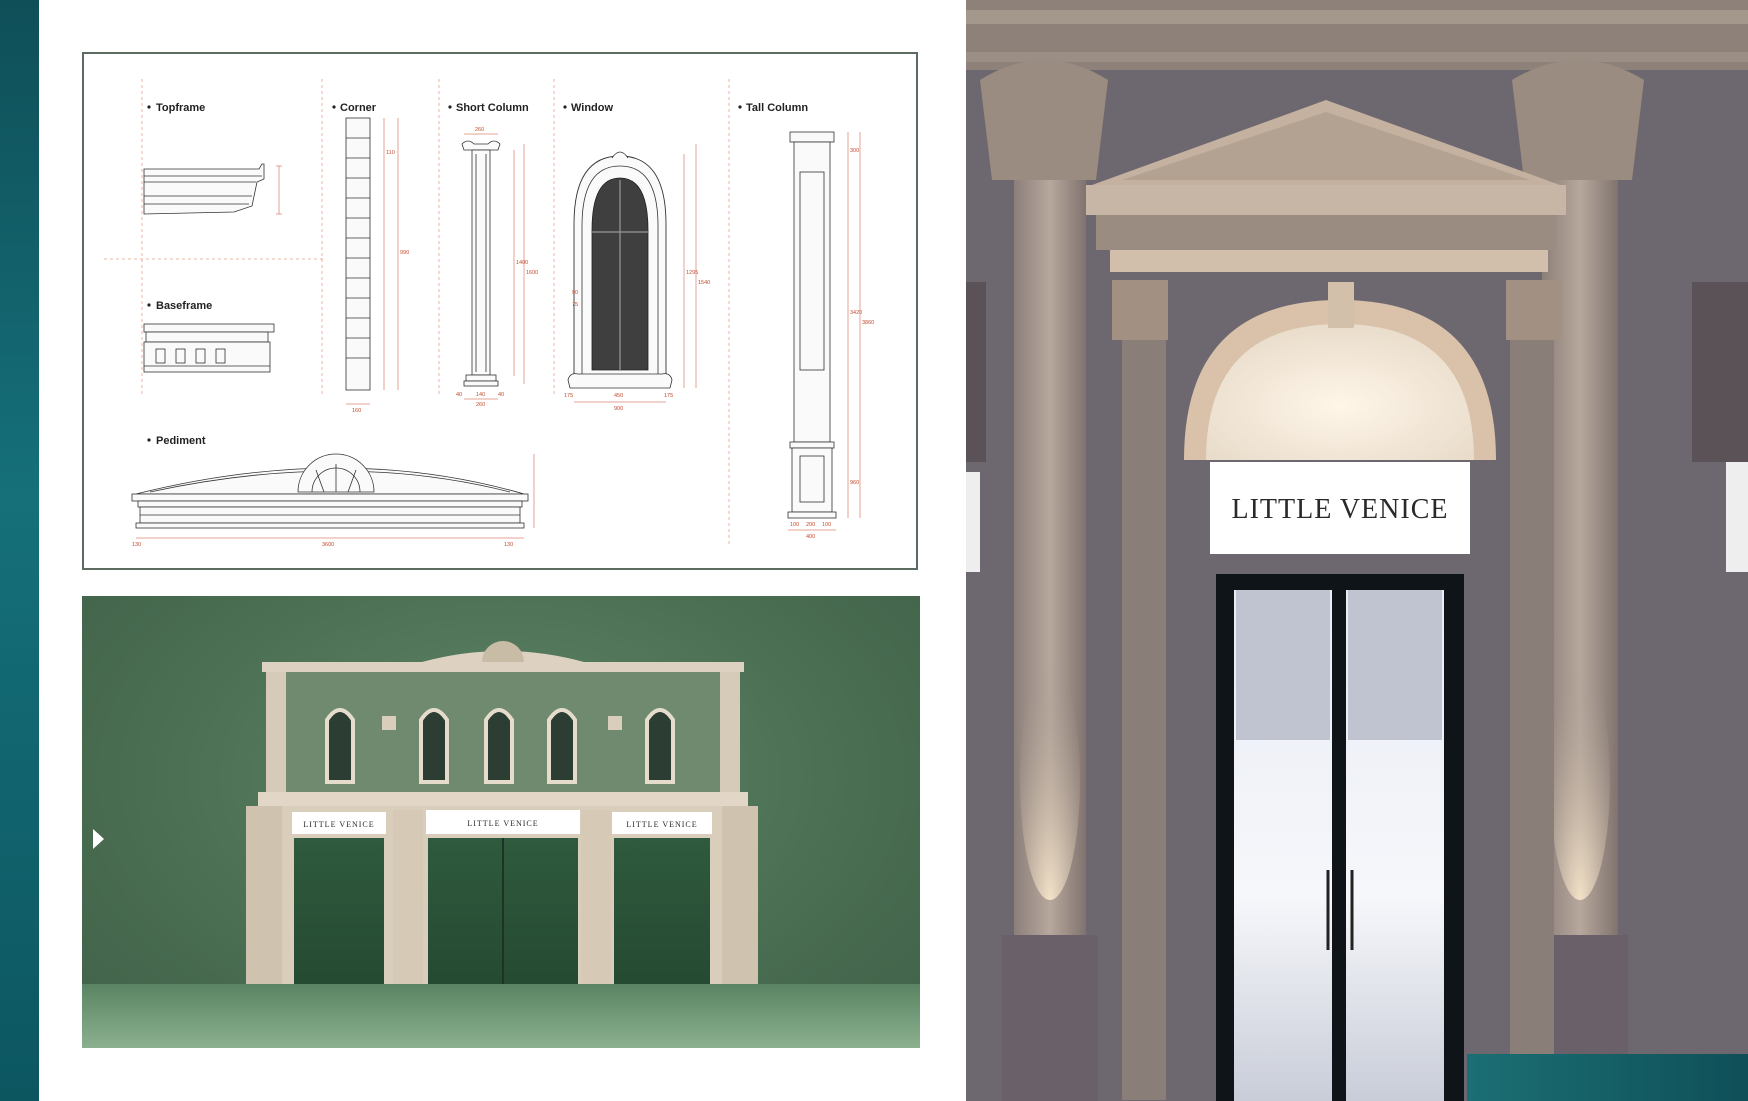  I want to click on svg-text: 1295, so click(692, 273).